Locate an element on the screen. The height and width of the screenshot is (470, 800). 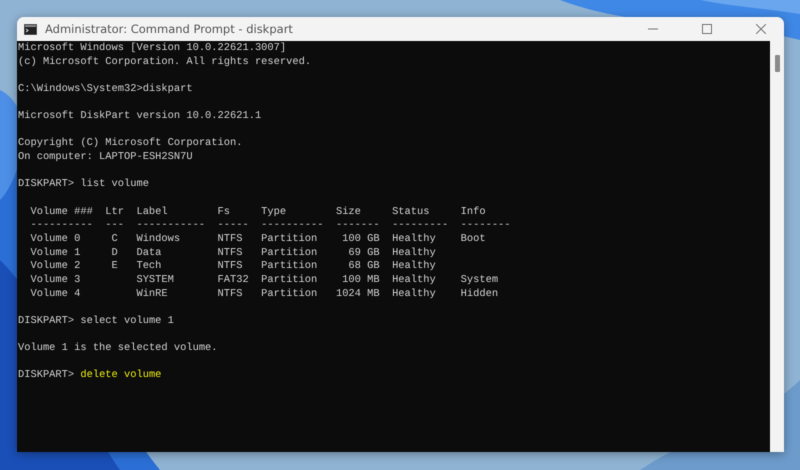
console-output: Volume 1 is the selected volume. is located at coordinates (118, 348).